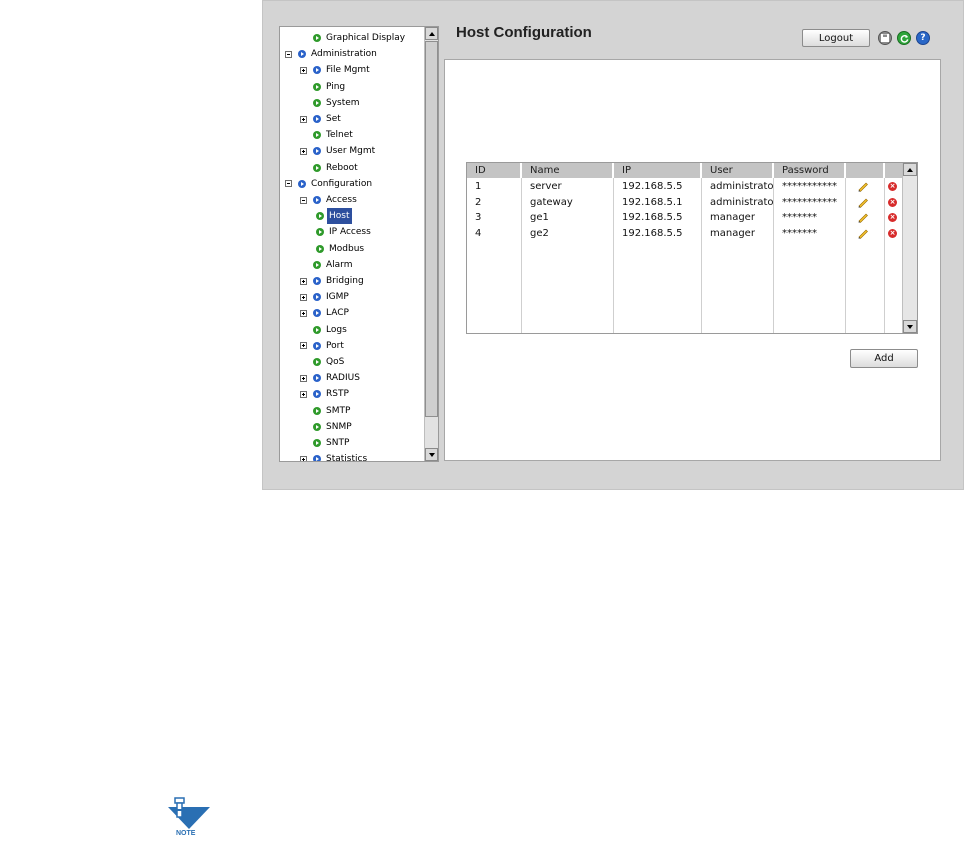  I want to click on tree-item-label: System, so click(343, 102).